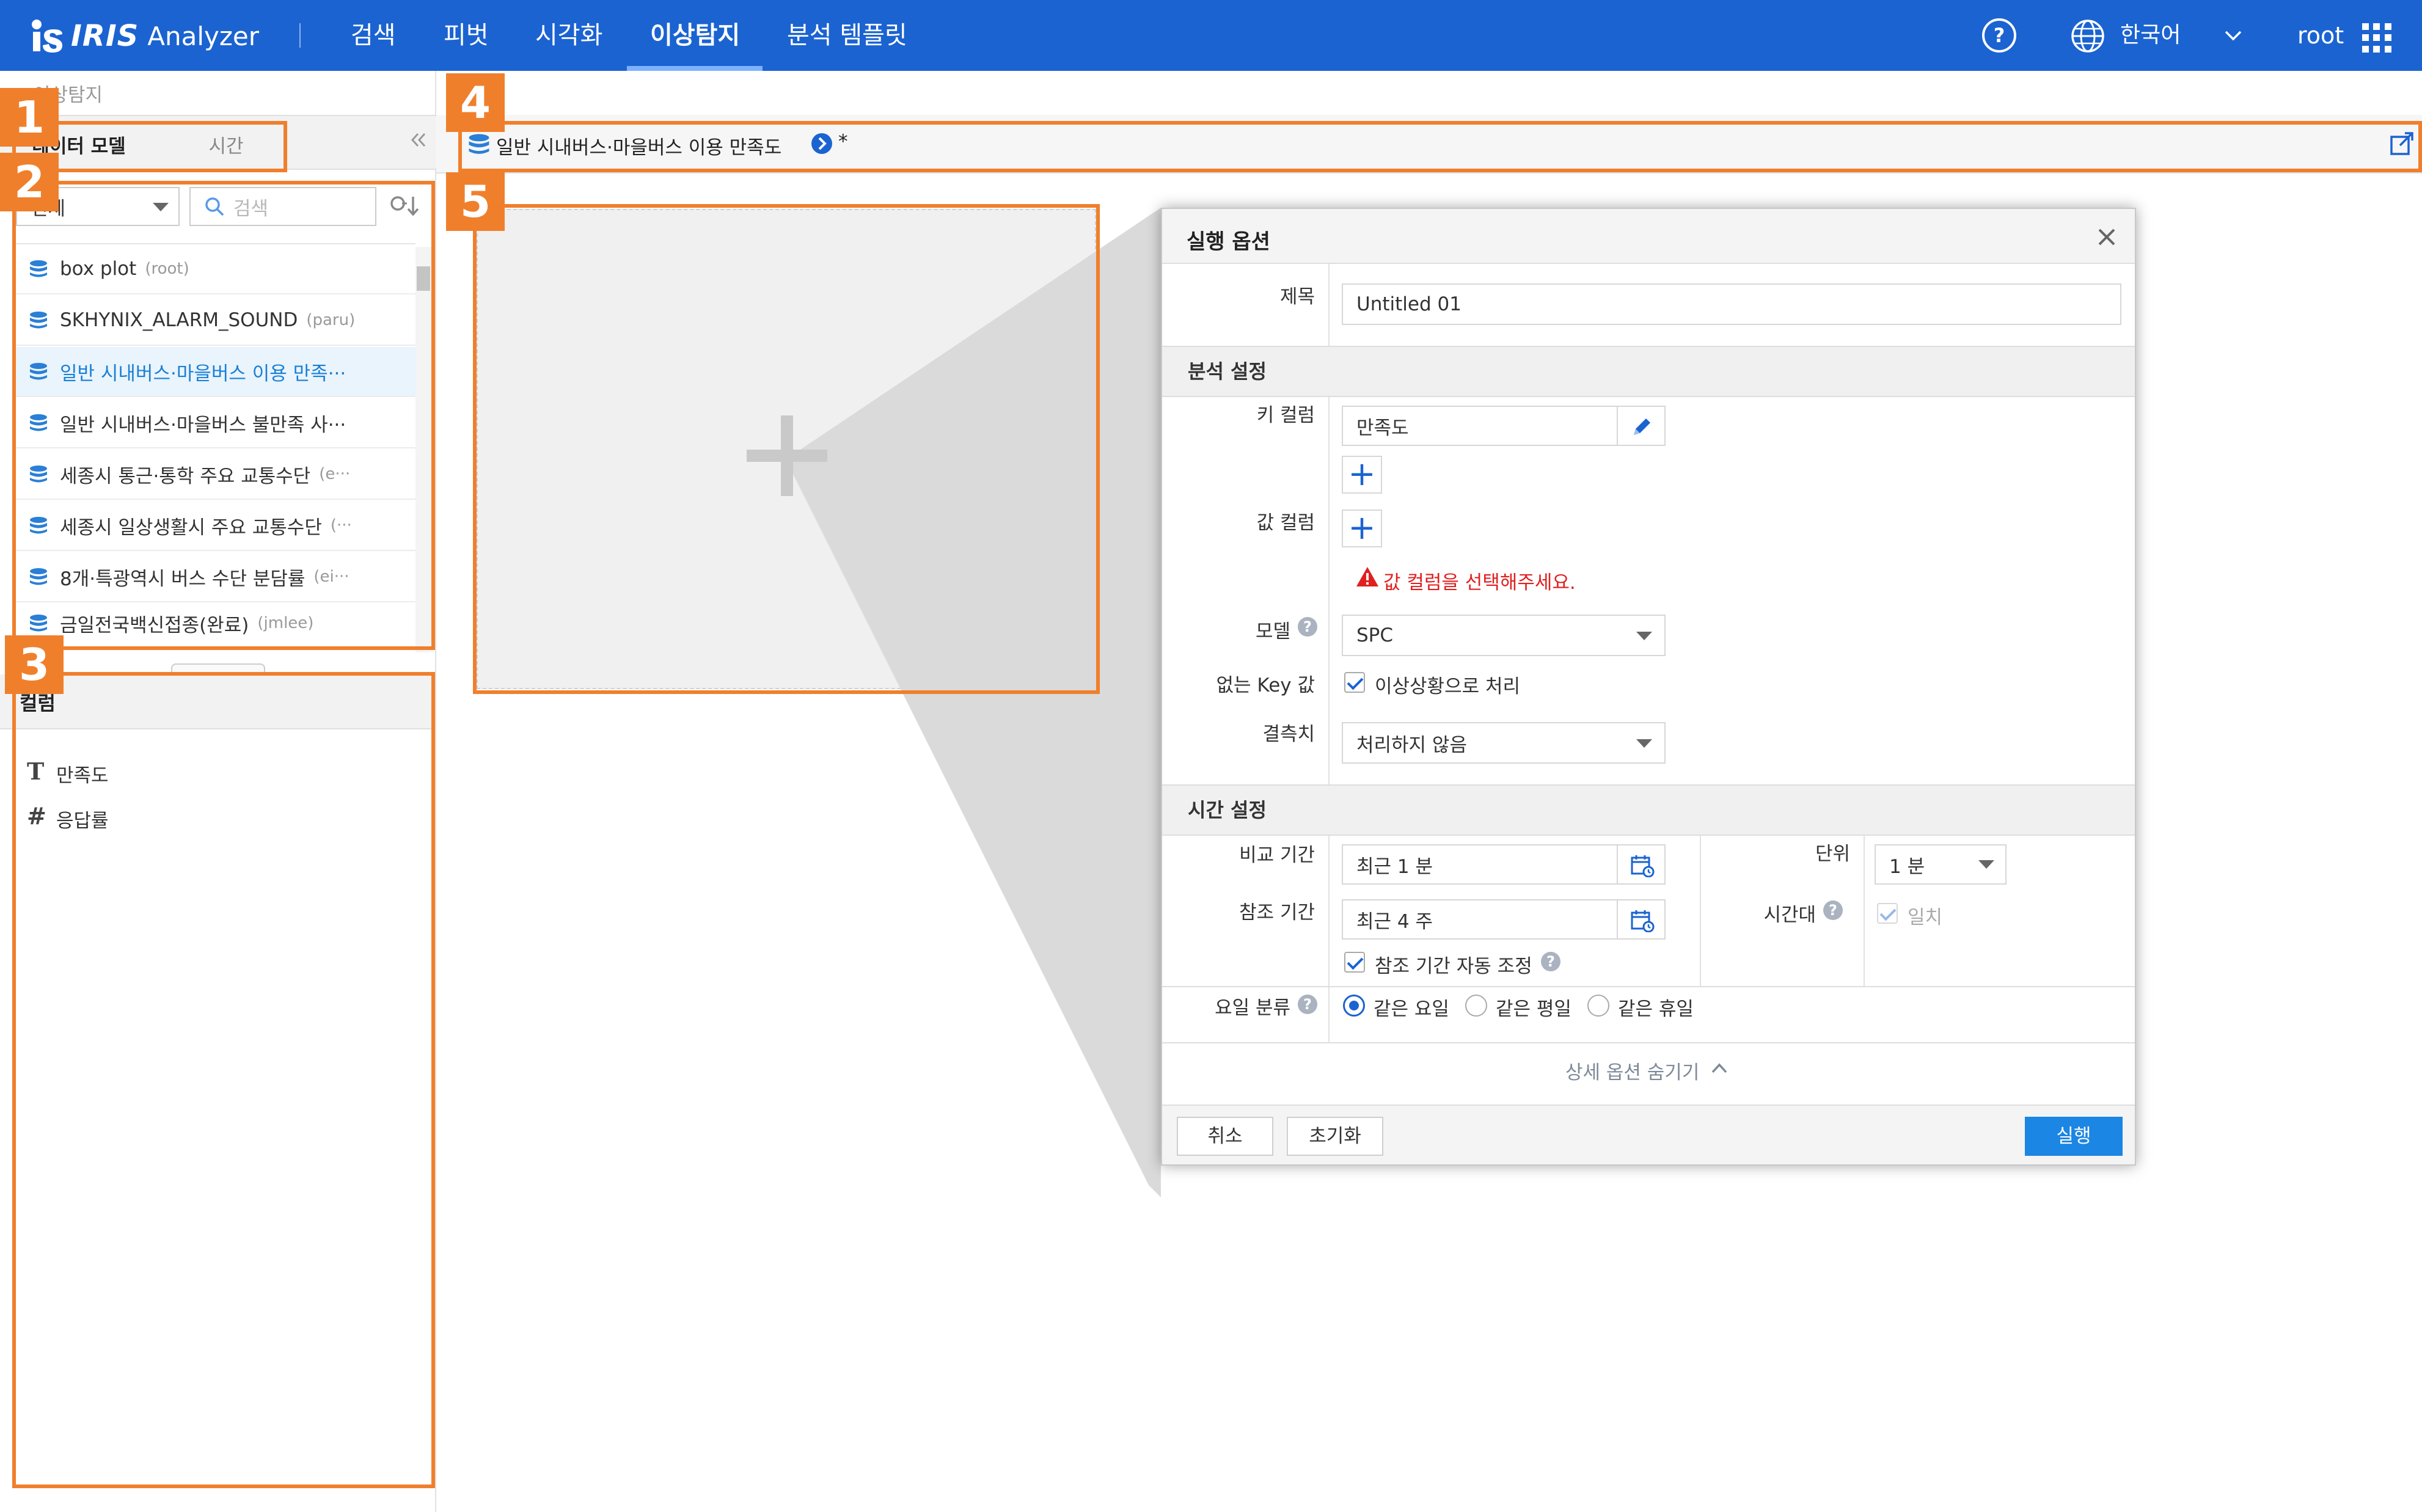 This screenshot has width=2422, height=1512. Describe the element at coordinates (1480, 919) in the screenshot. I see `reference-period-input: 최근 4 주` at that location.